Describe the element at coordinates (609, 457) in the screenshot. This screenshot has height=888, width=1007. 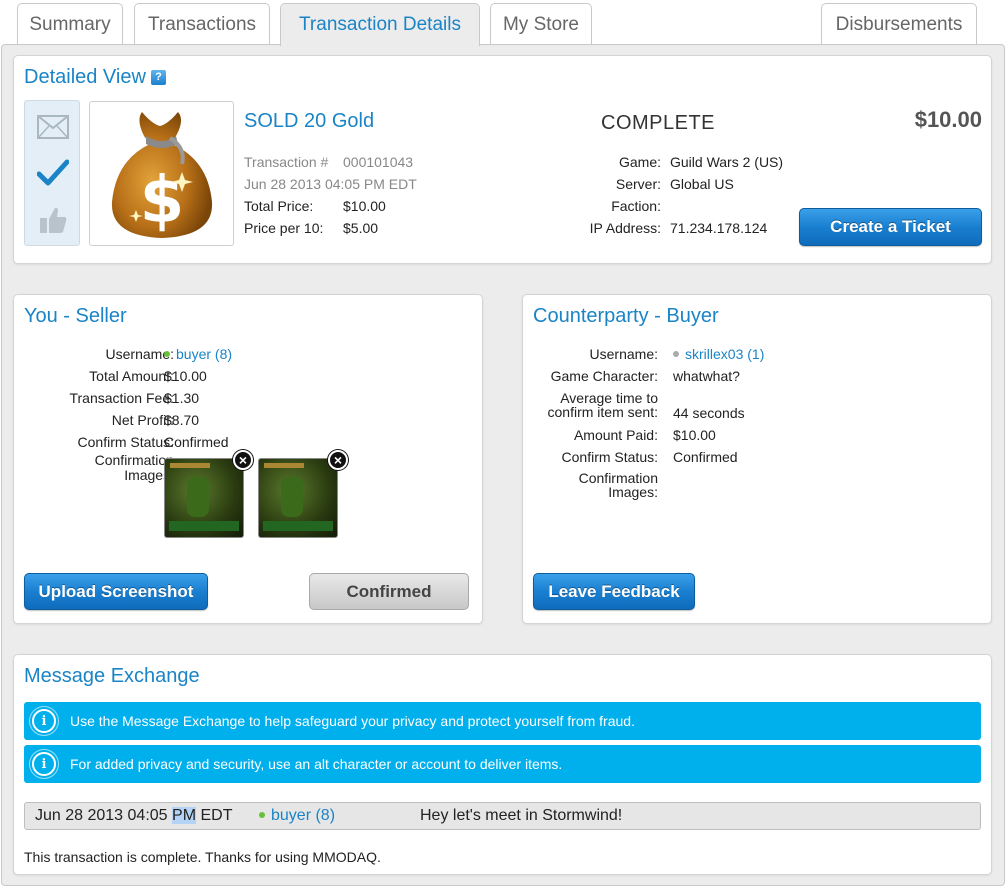
I see `buyer-confirm-status-label: Confirm Status:` at that location.